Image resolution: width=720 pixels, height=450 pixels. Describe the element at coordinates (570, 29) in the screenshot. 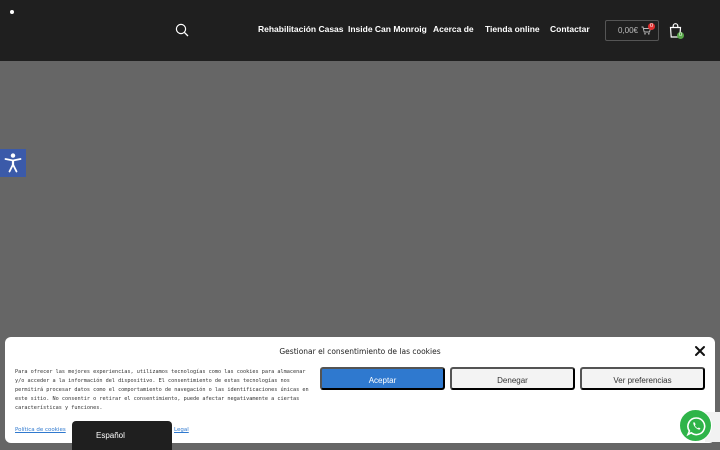

I see `nav-contactar: Contactar` at that location.